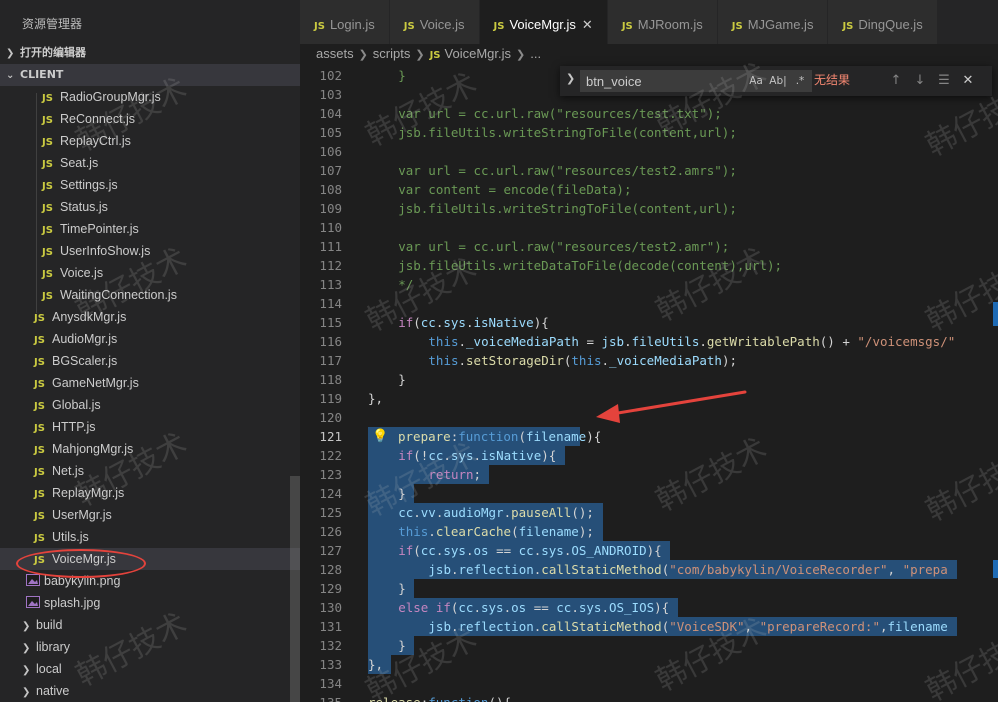 The image size is (998, 702). What do you see at coordinates (150, 493) in the screenshot?
I see `tree-file: JS ReplayMgr.js` at bounding box center [150, 493].